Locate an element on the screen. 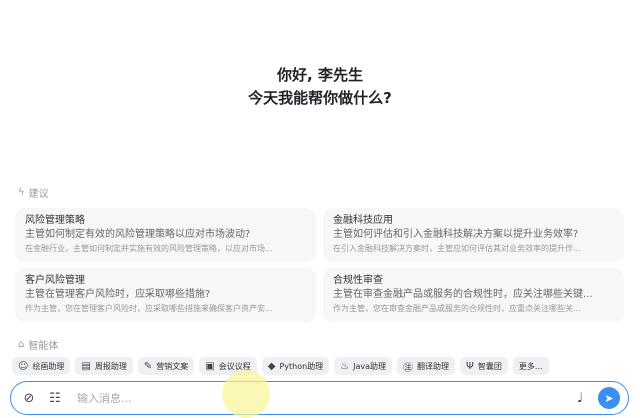 Image resolution: width=640 pixels, height=418 pixels. agent-chip-think-tank: Ψ 智囊团 is located at coordinates (484, 366).